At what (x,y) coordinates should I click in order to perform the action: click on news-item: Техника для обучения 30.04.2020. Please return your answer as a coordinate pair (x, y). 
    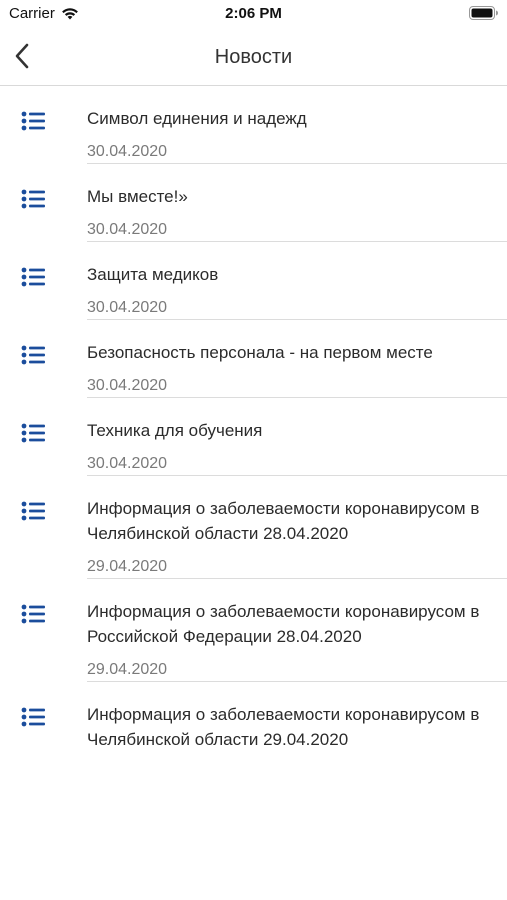
    Looking at the image, I should click on (253, 437).